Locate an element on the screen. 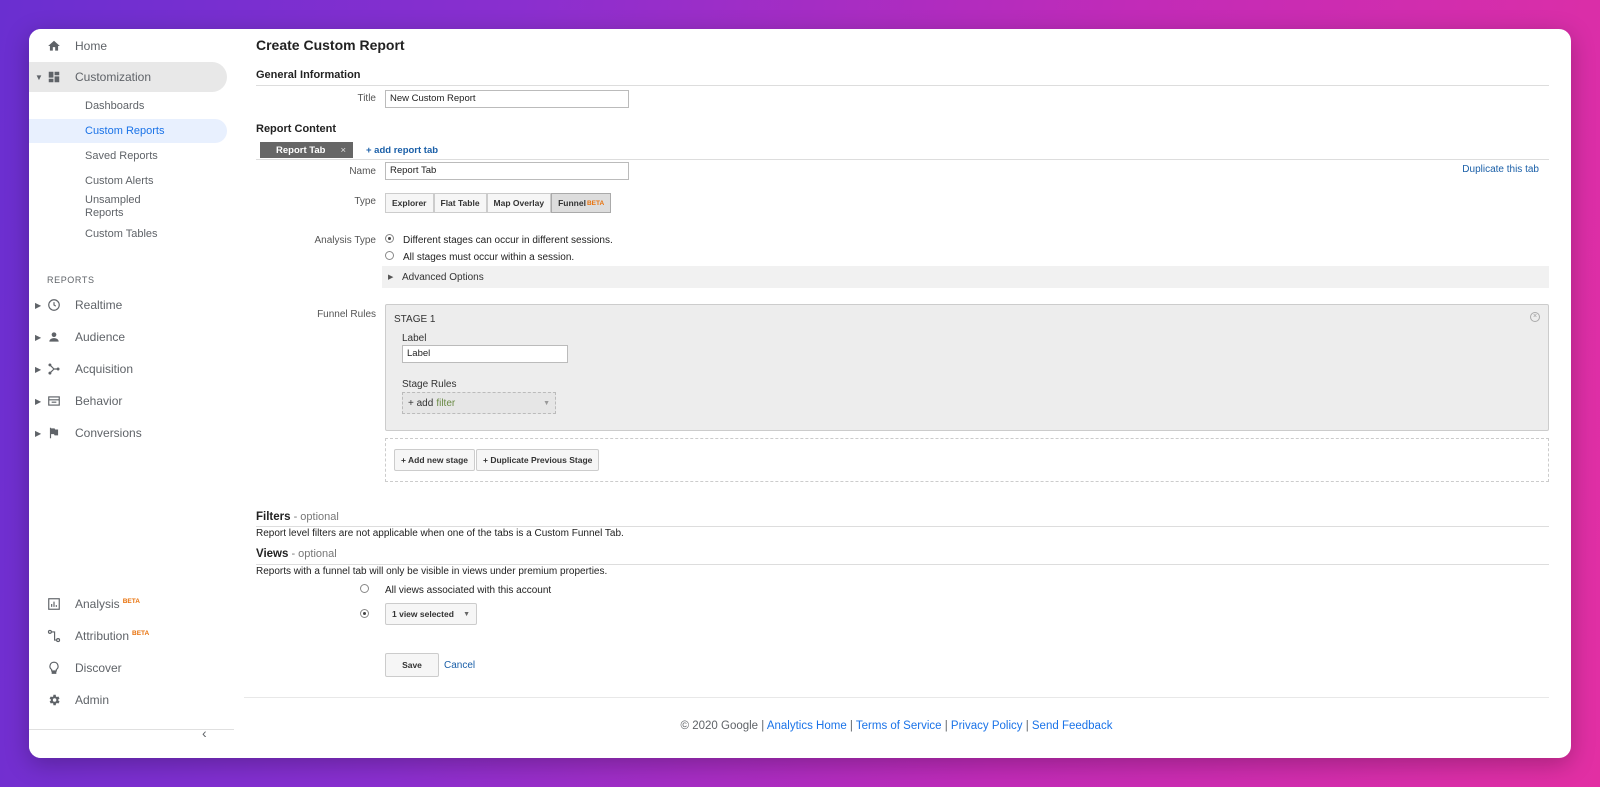  nav-attribution: Attribution BETA is located at coordinates (128, 636).